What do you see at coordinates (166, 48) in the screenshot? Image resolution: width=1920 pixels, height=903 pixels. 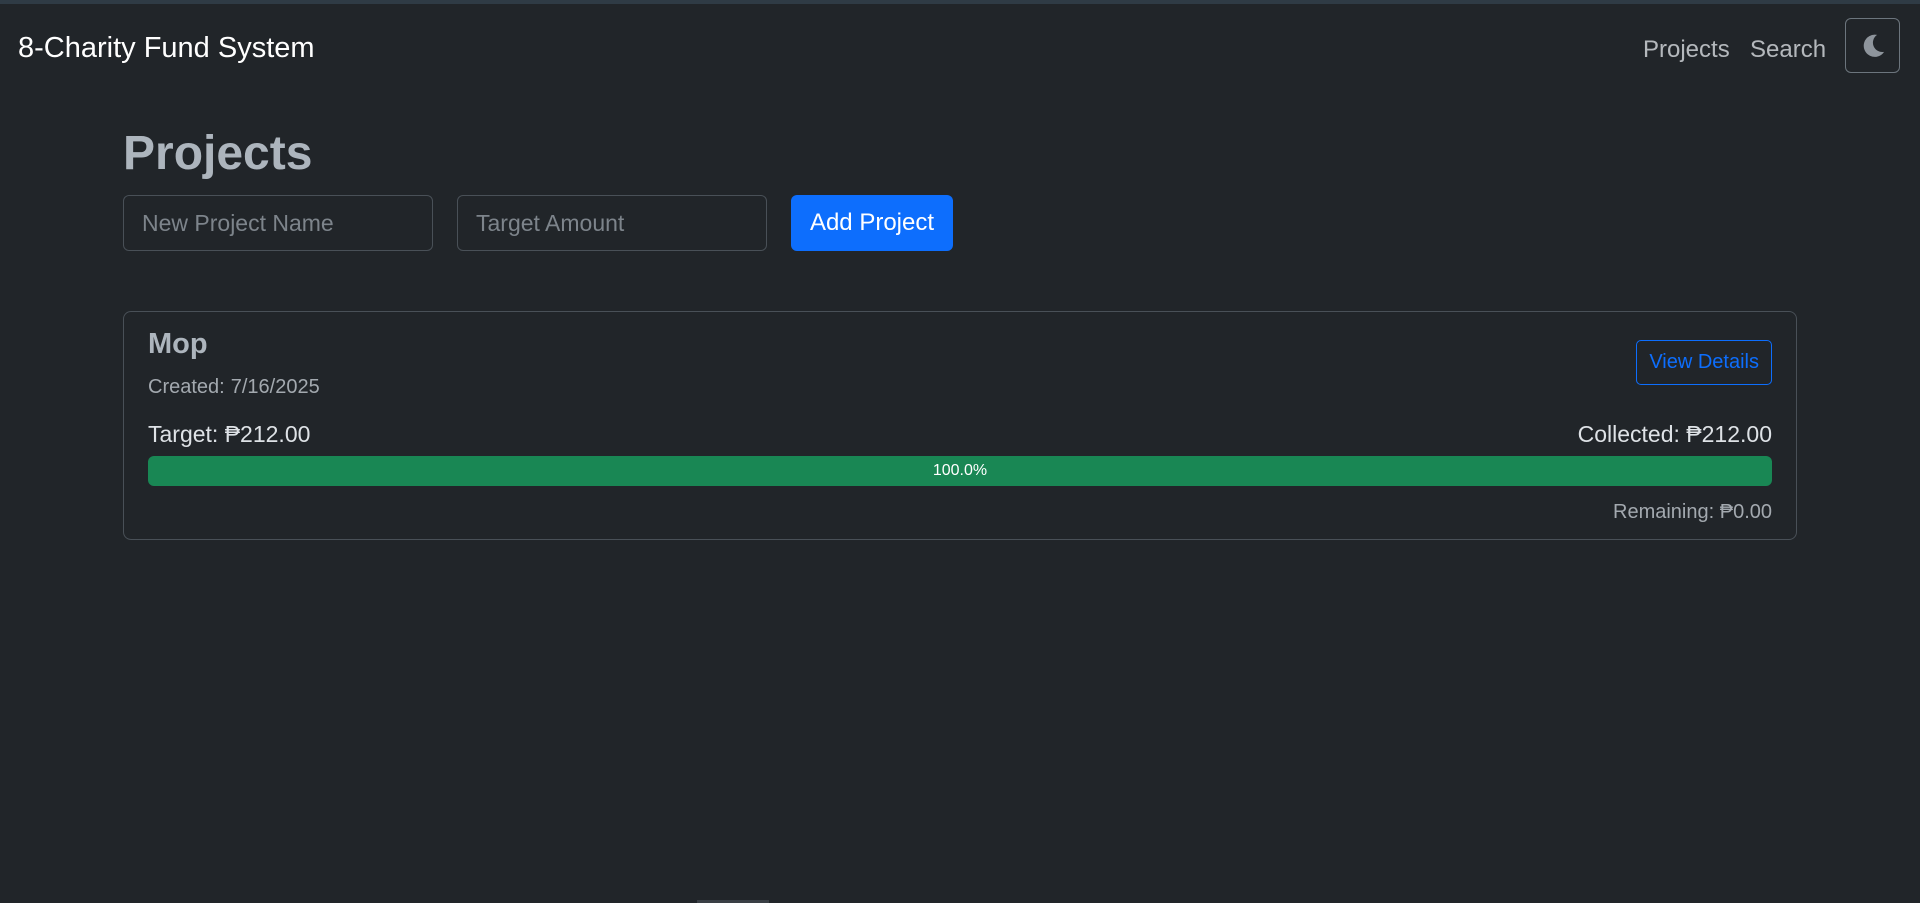 I see `brand-link: 8-Charity Fund System` at bounding box center [166, 48].